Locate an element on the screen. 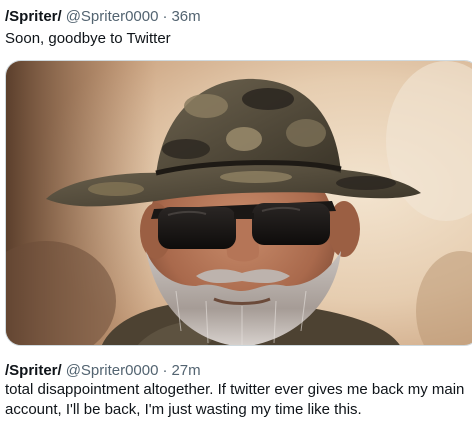 The width and height of the screenshot is (472, 436). tweet-header: /Spriter/@Spriter0000 · 36m is located at coordinates (103, 17).